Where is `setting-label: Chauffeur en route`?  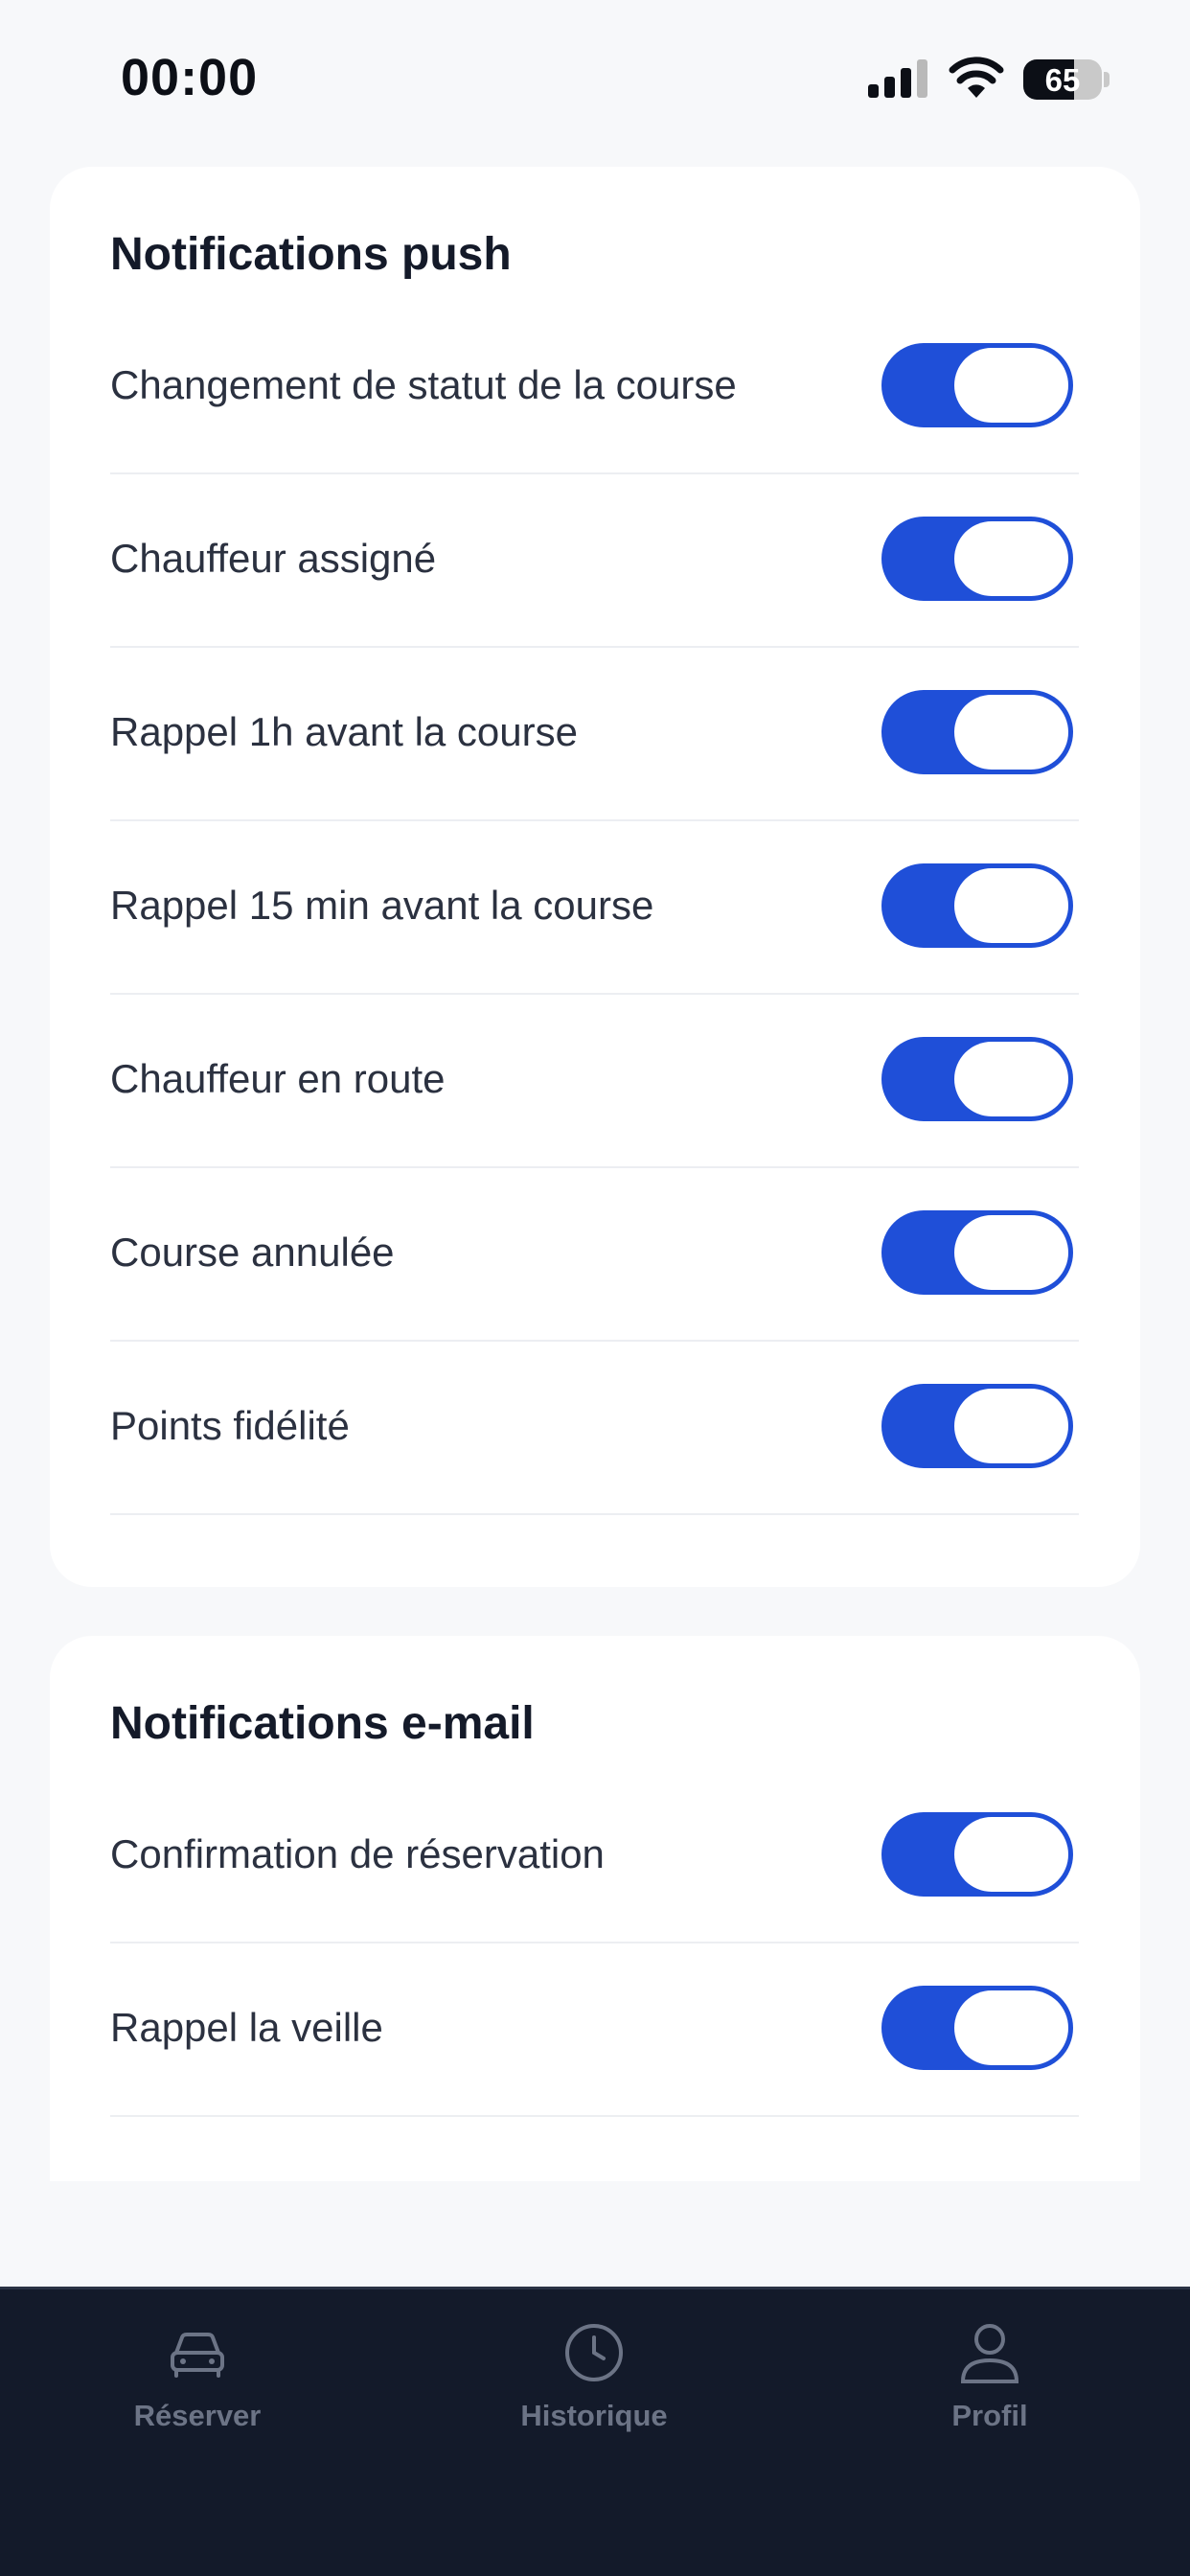 setting-label: Chauffeur en route is located at coordinates (278, 1078).